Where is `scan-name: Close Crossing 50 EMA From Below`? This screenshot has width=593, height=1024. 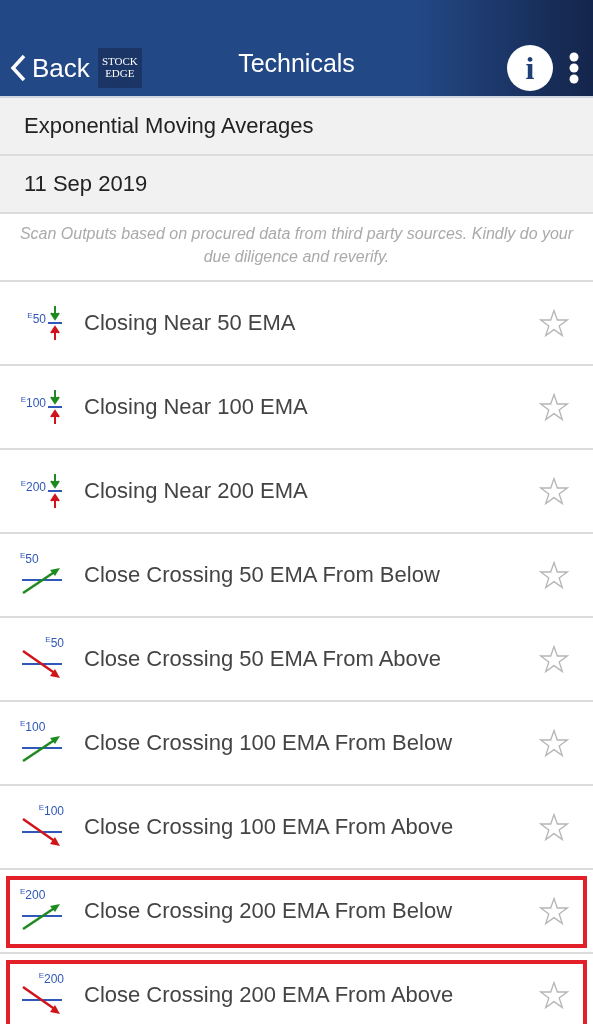 scan-name: Close Crossing 50 EMA From Below is located at coordinates (262, 575).